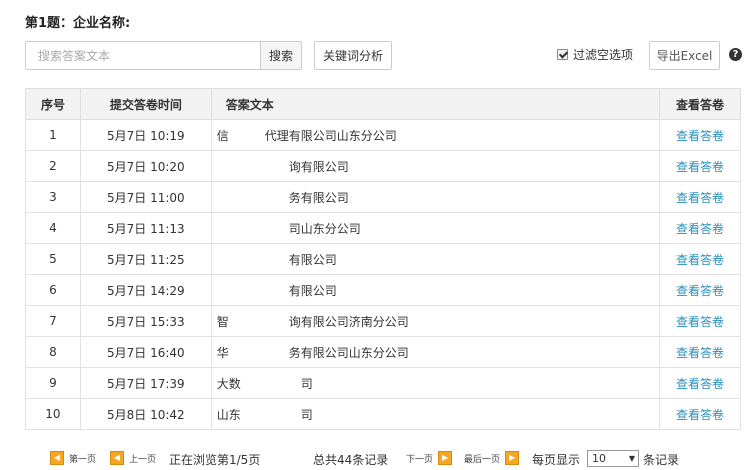 This screenshot has width=748, height=470. I want to click on chevron-down-icon: ▼, so click(631, 458).